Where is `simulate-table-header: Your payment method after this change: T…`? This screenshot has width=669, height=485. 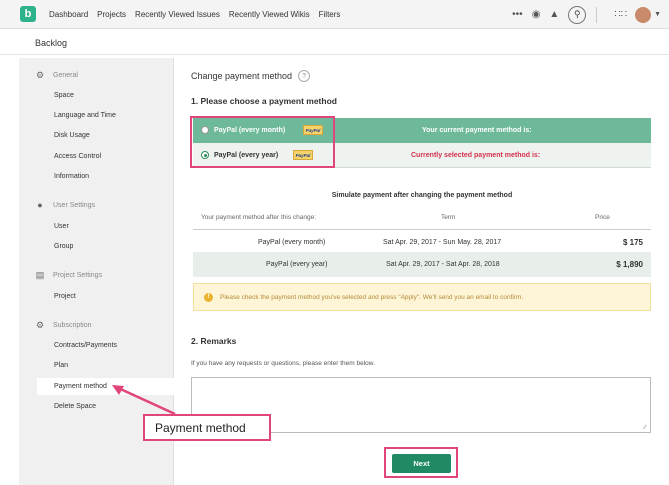
simulate-table-header: Your payment method after this change: T… is located at coordinates (422, 217).